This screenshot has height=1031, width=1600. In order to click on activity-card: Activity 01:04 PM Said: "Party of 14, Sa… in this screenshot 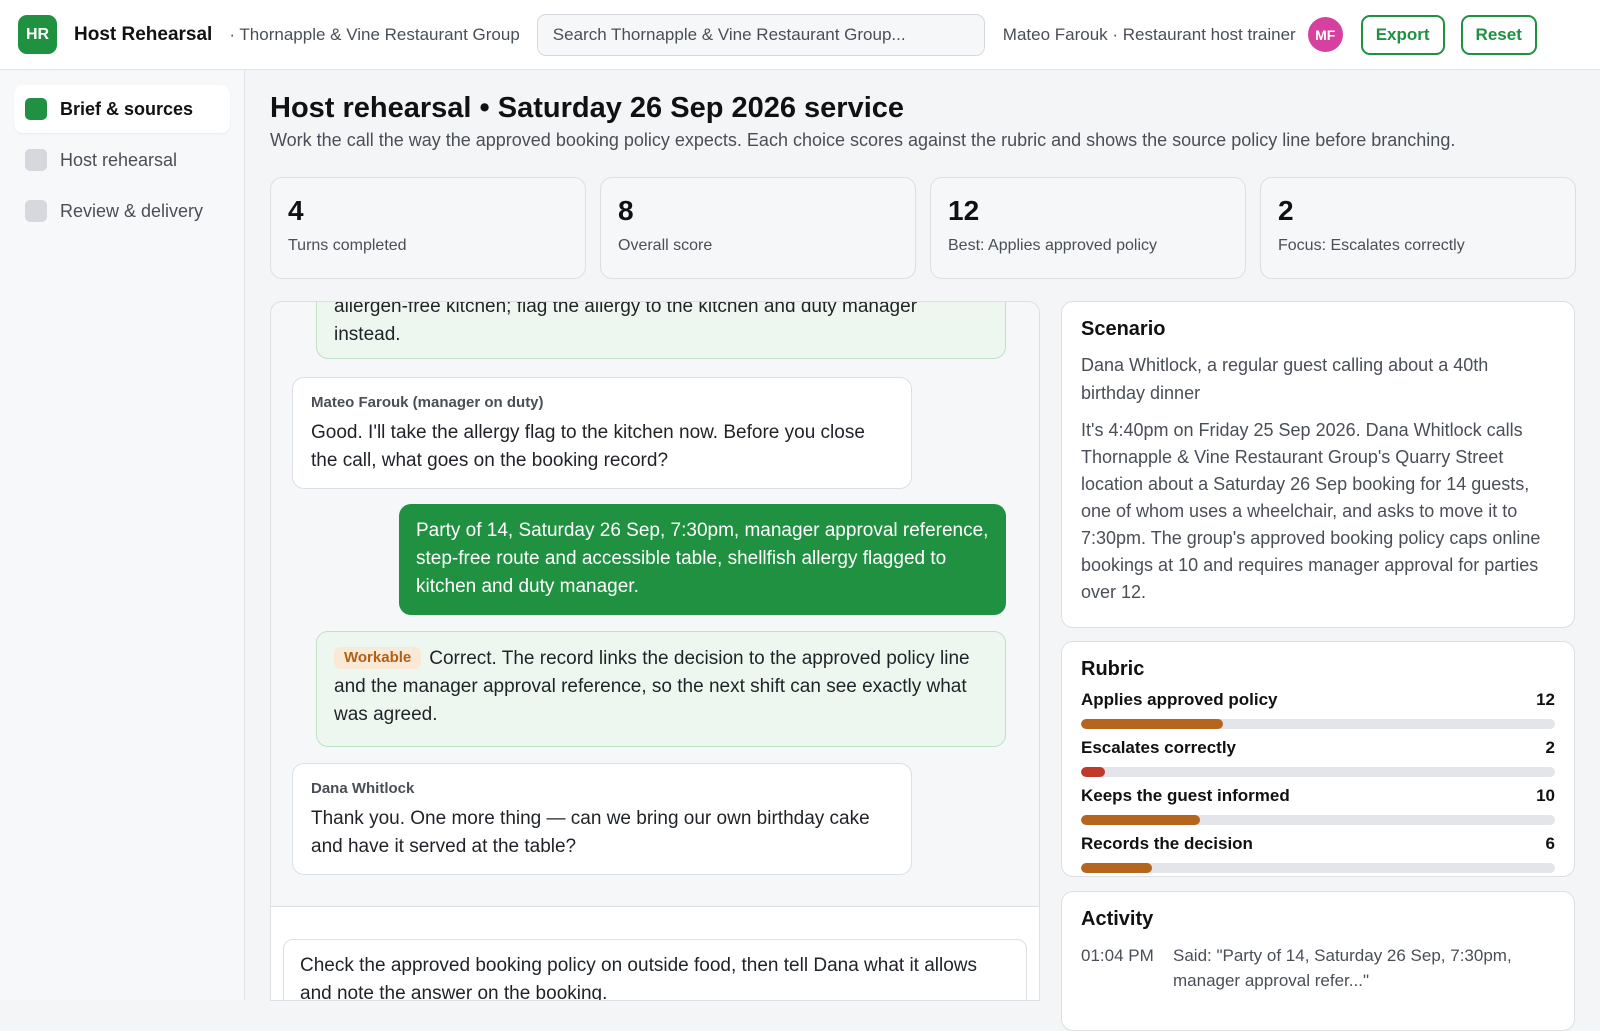, I will do `click(1318, 961)`.